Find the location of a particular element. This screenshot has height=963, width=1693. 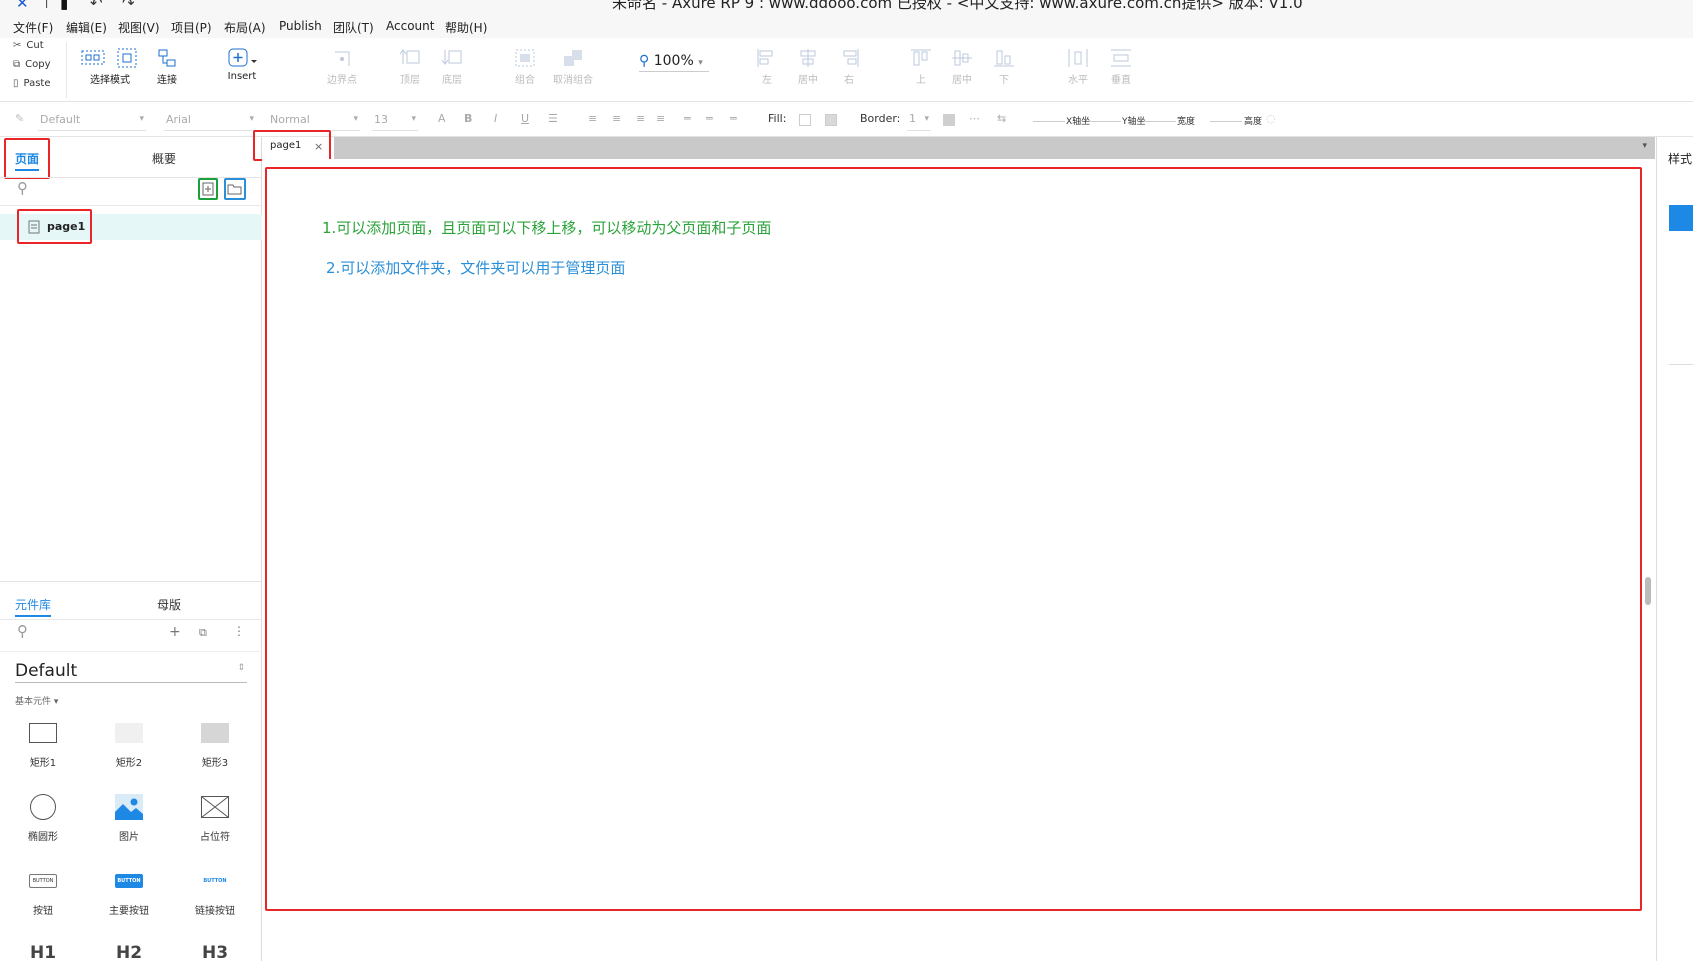

align-text-left-icon: ≡ is located at coordinates (592, 118).